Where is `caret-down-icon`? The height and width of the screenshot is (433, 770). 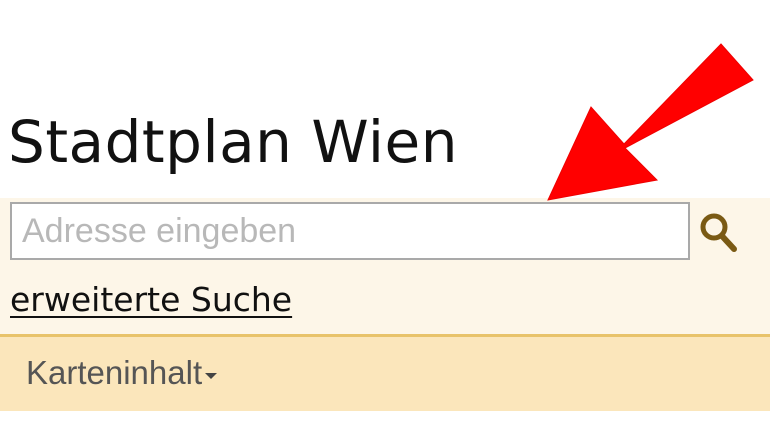
caret-down-icon is located at coordinates (211, 376).